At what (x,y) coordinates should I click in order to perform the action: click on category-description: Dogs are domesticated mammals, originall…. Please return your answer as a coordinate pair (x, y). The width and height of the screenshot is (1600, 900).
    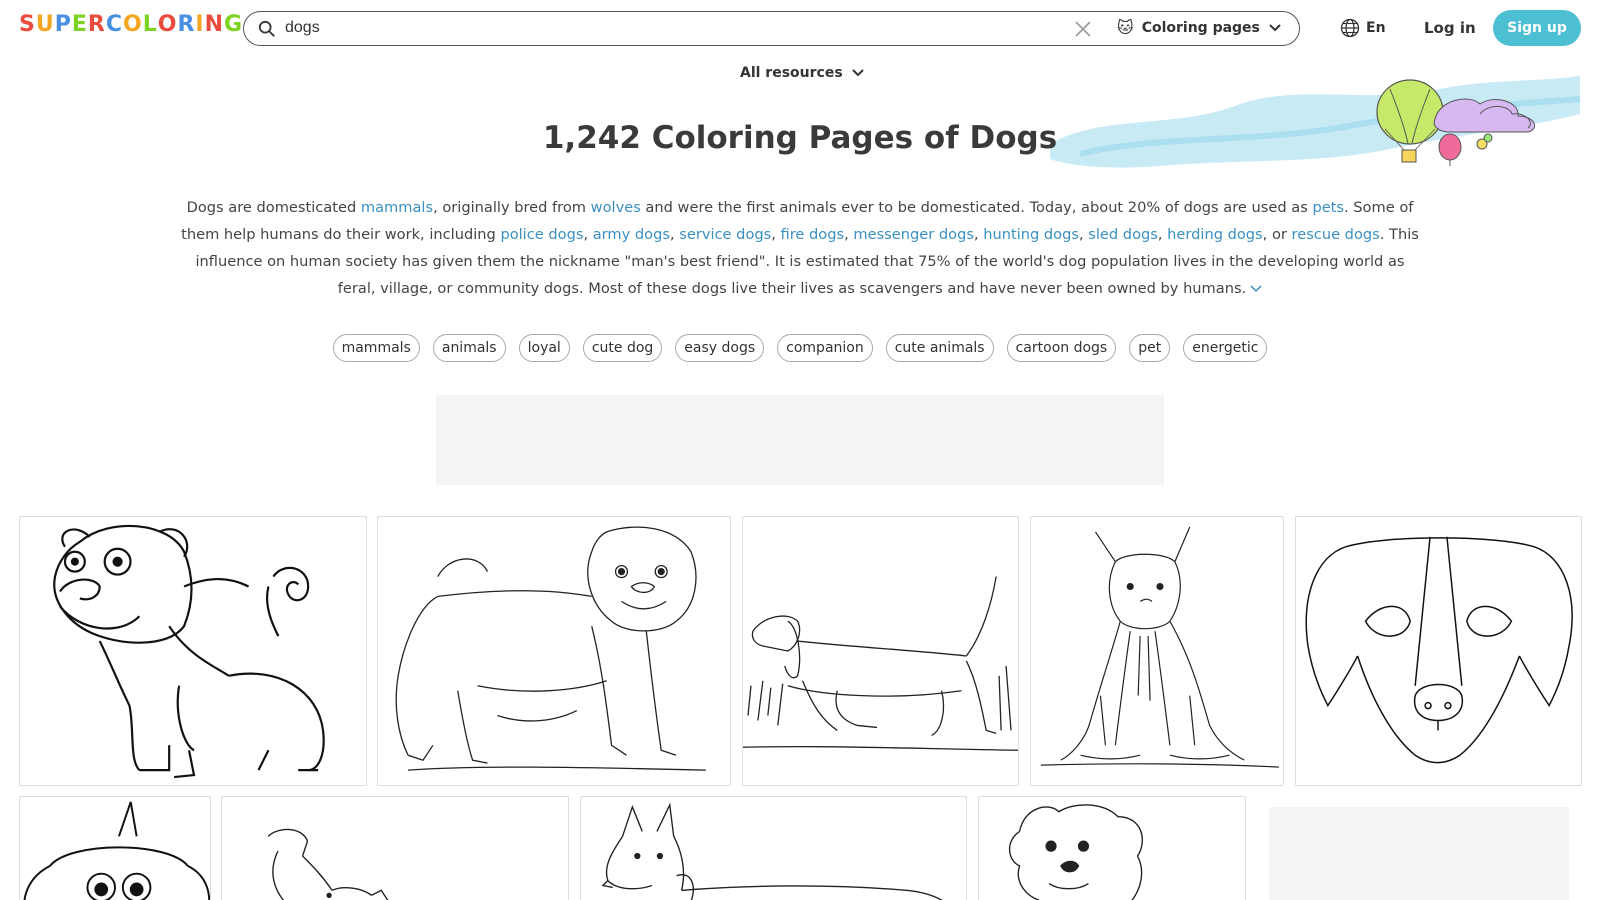
    Looking at the image, I should click on (800, 248).